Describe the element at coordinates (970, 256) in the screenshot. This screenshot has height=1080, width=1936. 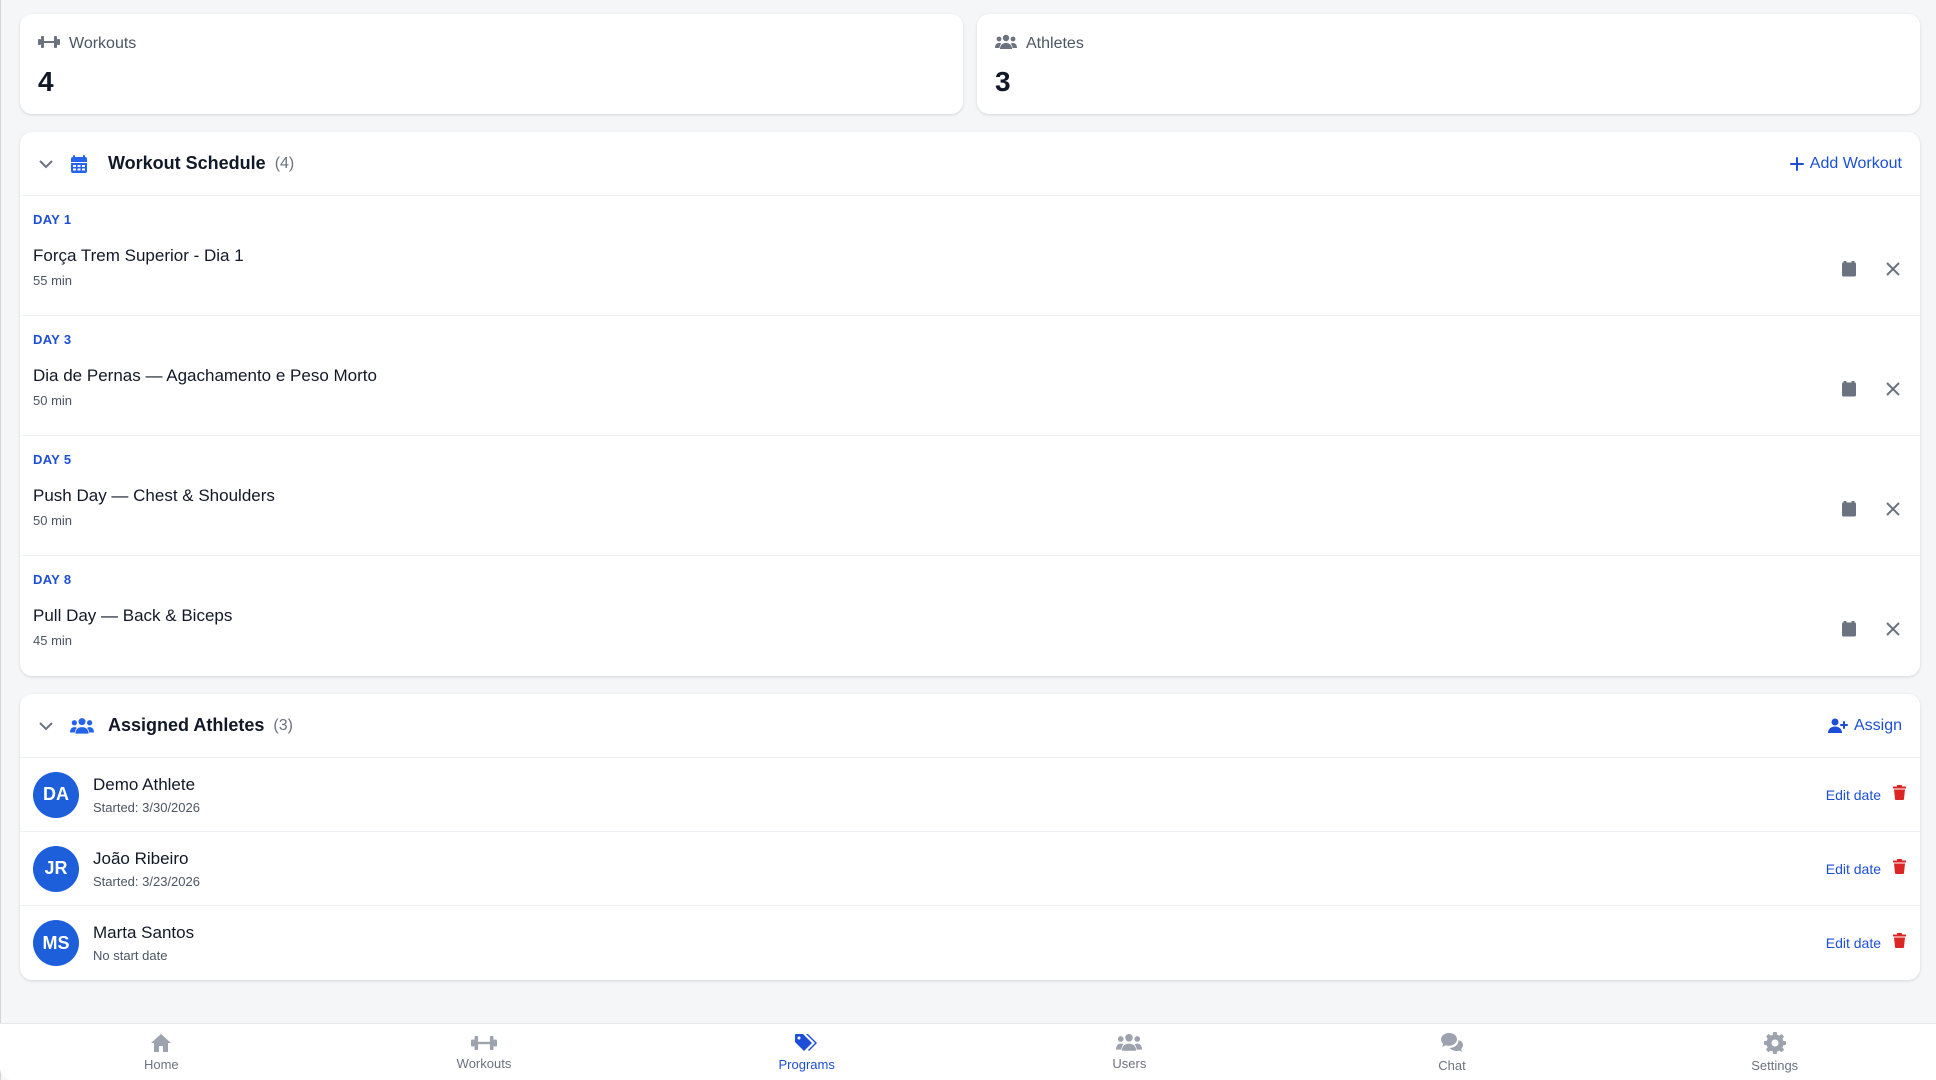
I see `workout-row: DAY 1 Força Trem Superior - Dia 1 55 min` at that location.